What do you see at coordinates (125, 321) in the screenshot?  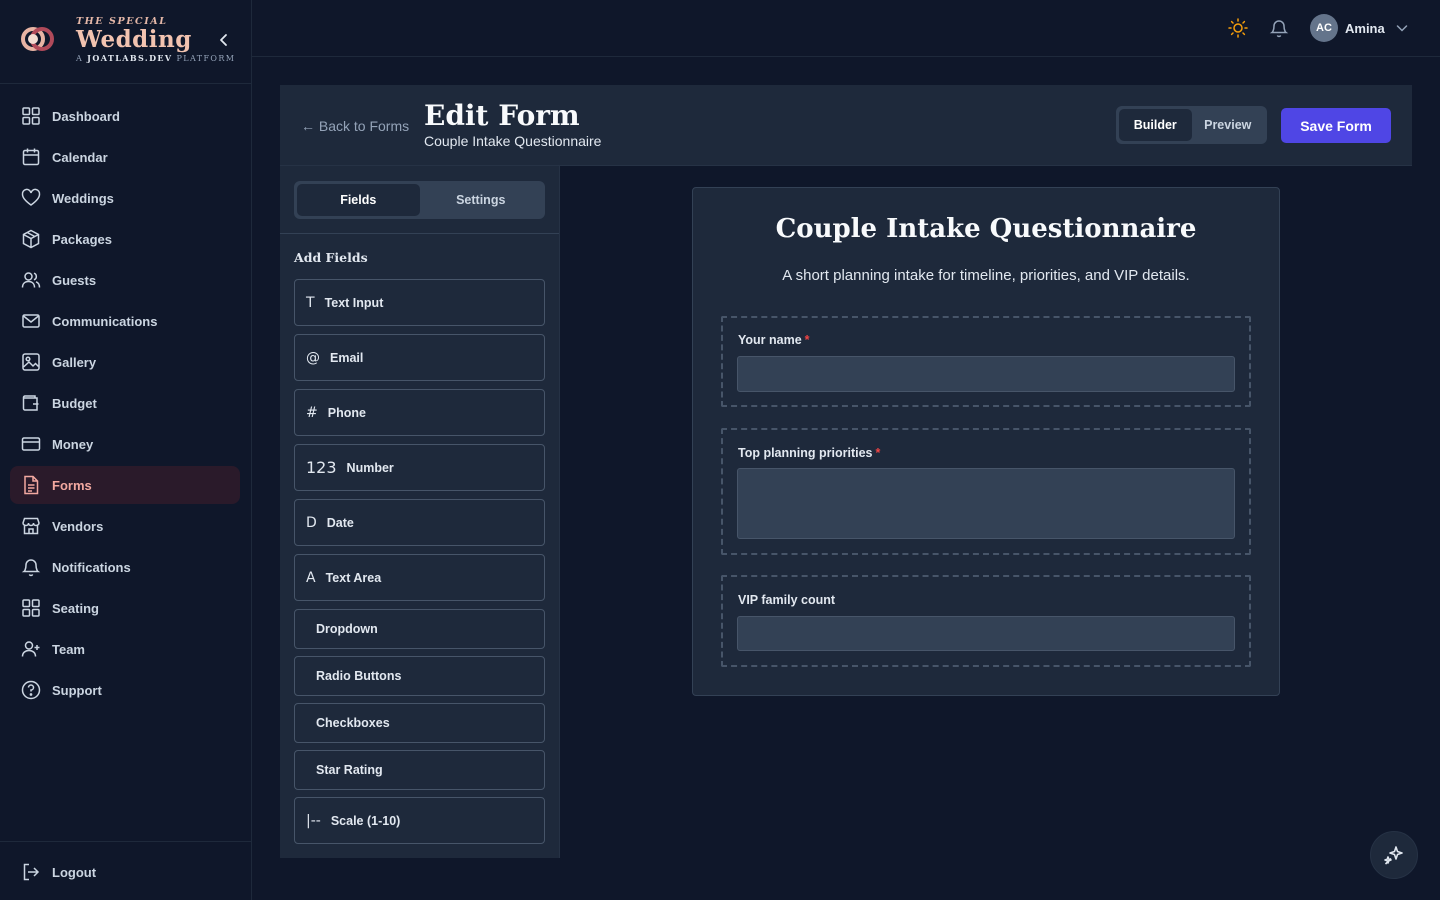 I see `sidebar-item-communications: Communications` at bounding box center [125, 321].